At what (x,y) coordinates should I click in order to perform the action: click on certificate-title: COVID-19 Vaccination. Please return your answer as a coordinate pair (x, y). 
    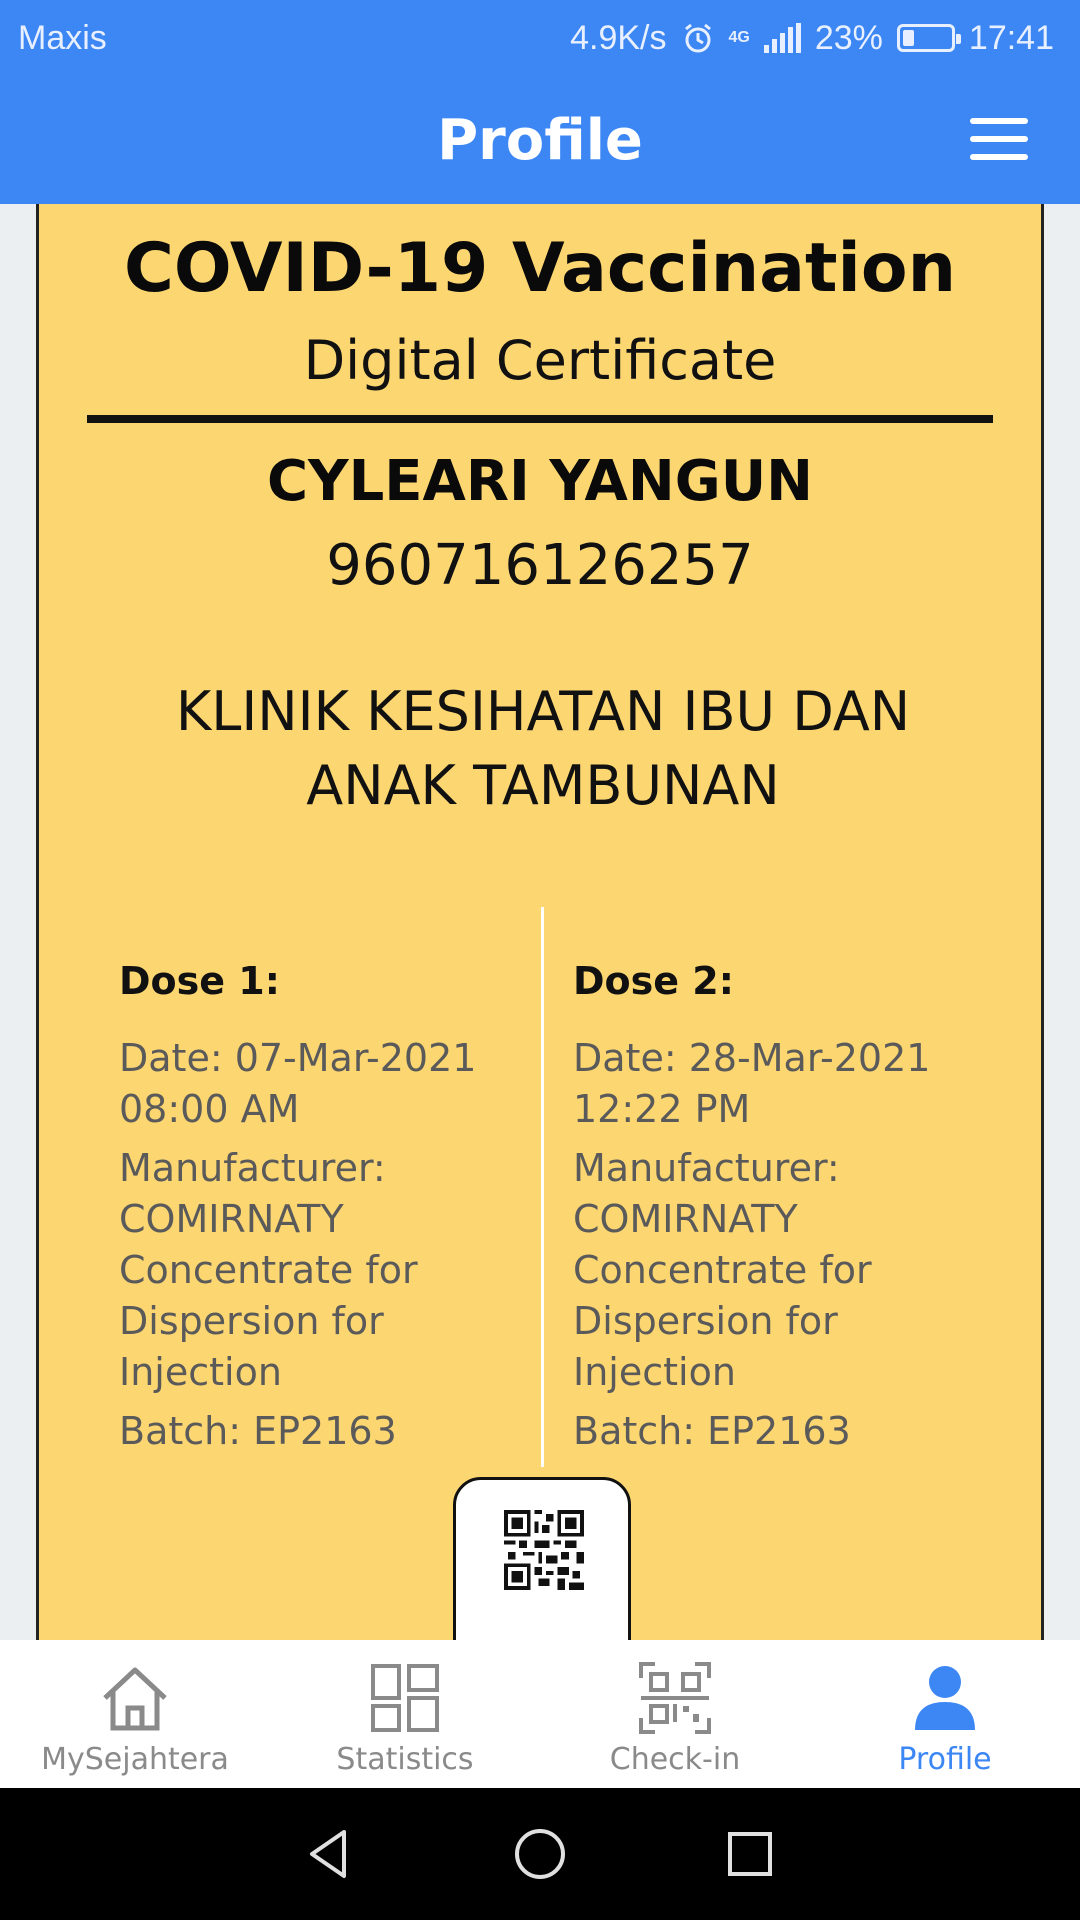
    Looking at the image, I should click on (539, 268).